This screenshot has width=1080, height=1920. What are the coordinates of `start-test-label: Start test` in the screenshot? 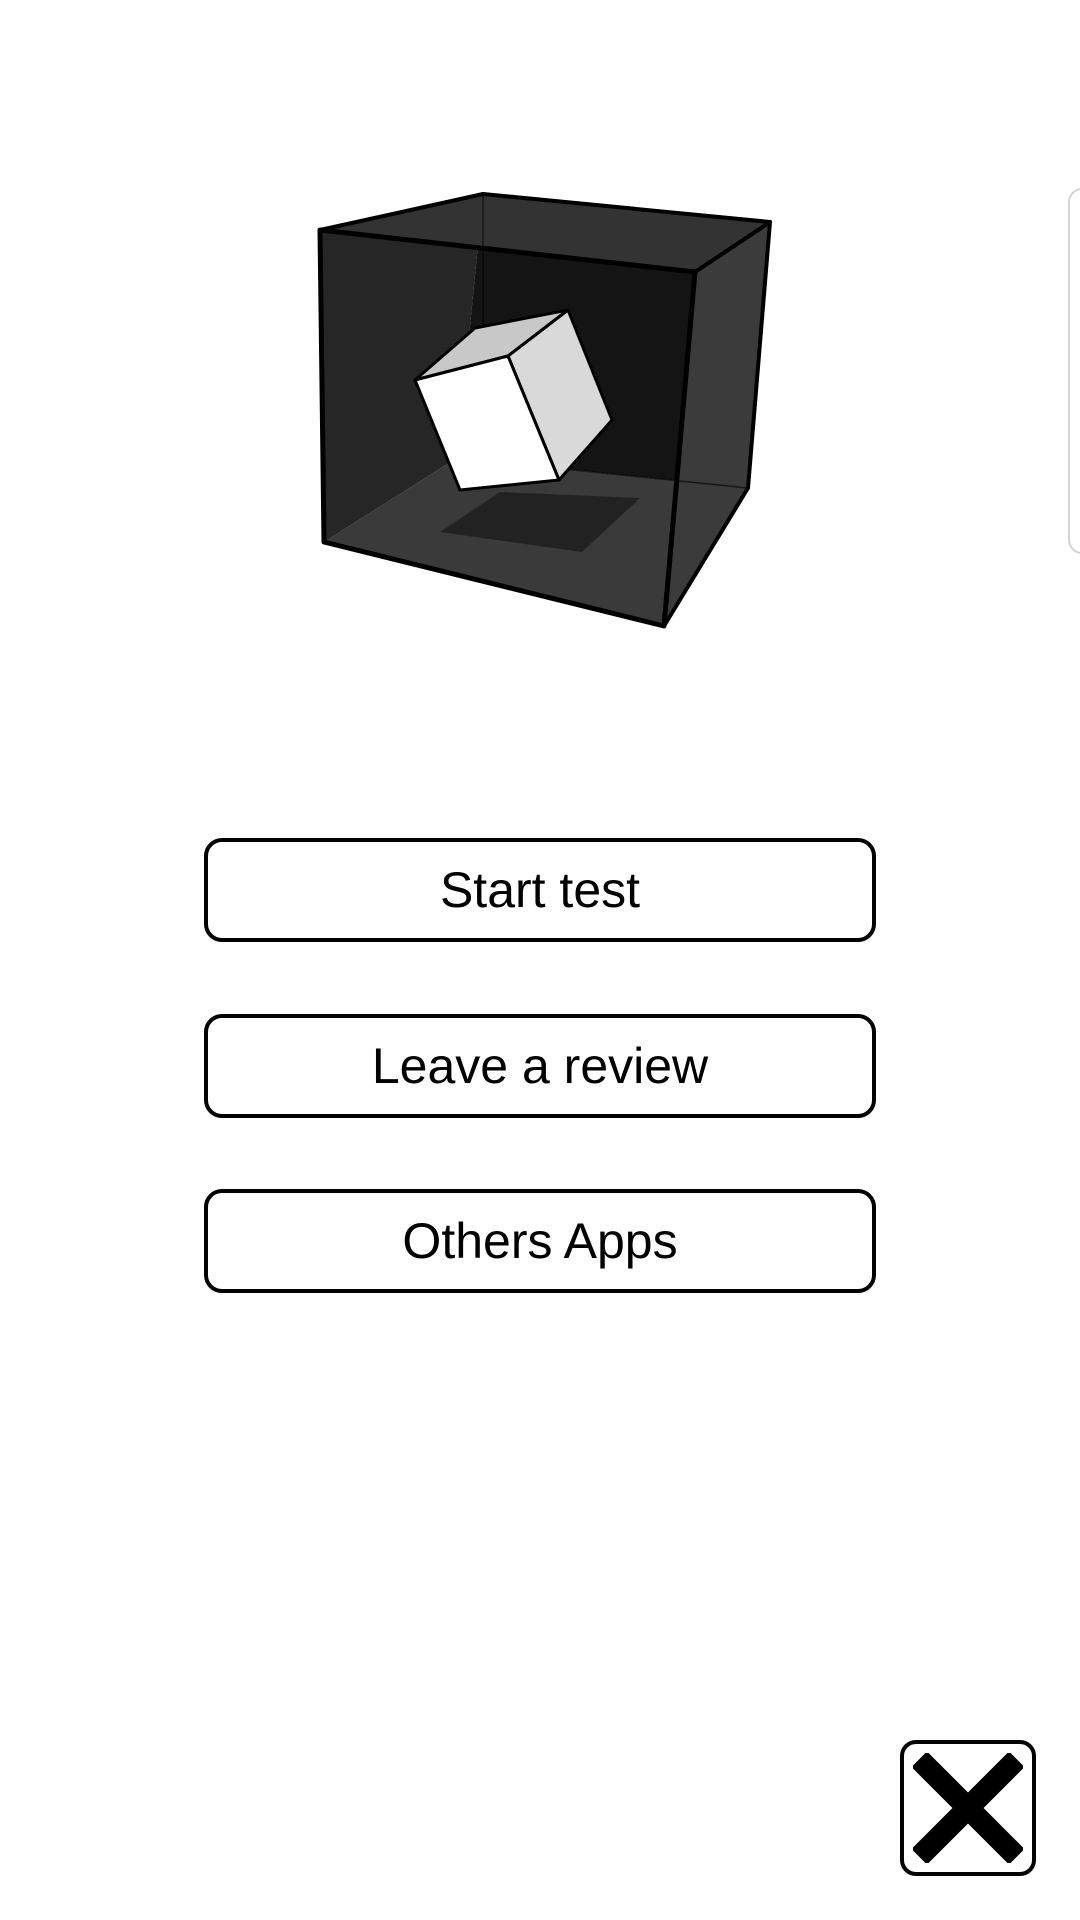 It's located at (540, 890).